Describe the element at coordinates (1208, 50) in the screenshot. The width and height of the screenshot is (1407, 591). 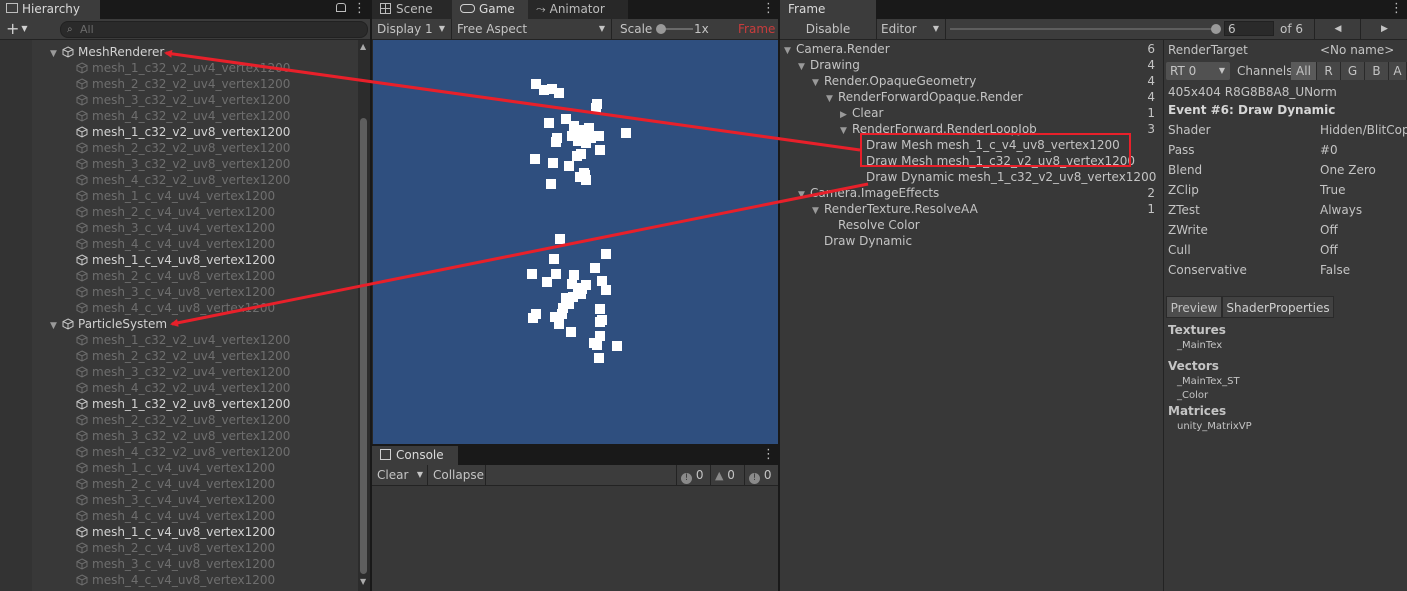
I see `render-target-label: RenderTarget` at that location.